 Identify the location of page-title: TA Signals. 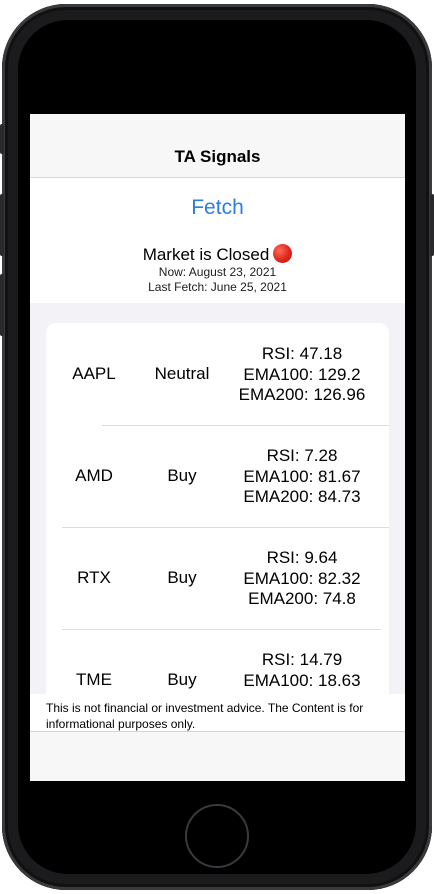
(217, 156).